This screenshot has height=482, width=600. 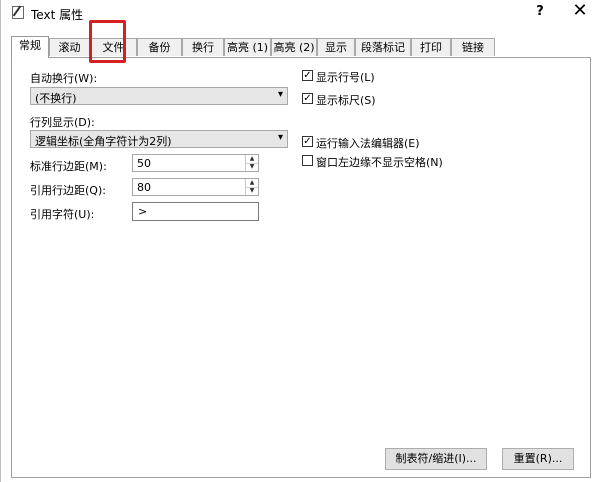 What do you see at coordinates (473, 47) in the screenshot?
I see `tab-link: 链接` at bounding box center [473, 47].